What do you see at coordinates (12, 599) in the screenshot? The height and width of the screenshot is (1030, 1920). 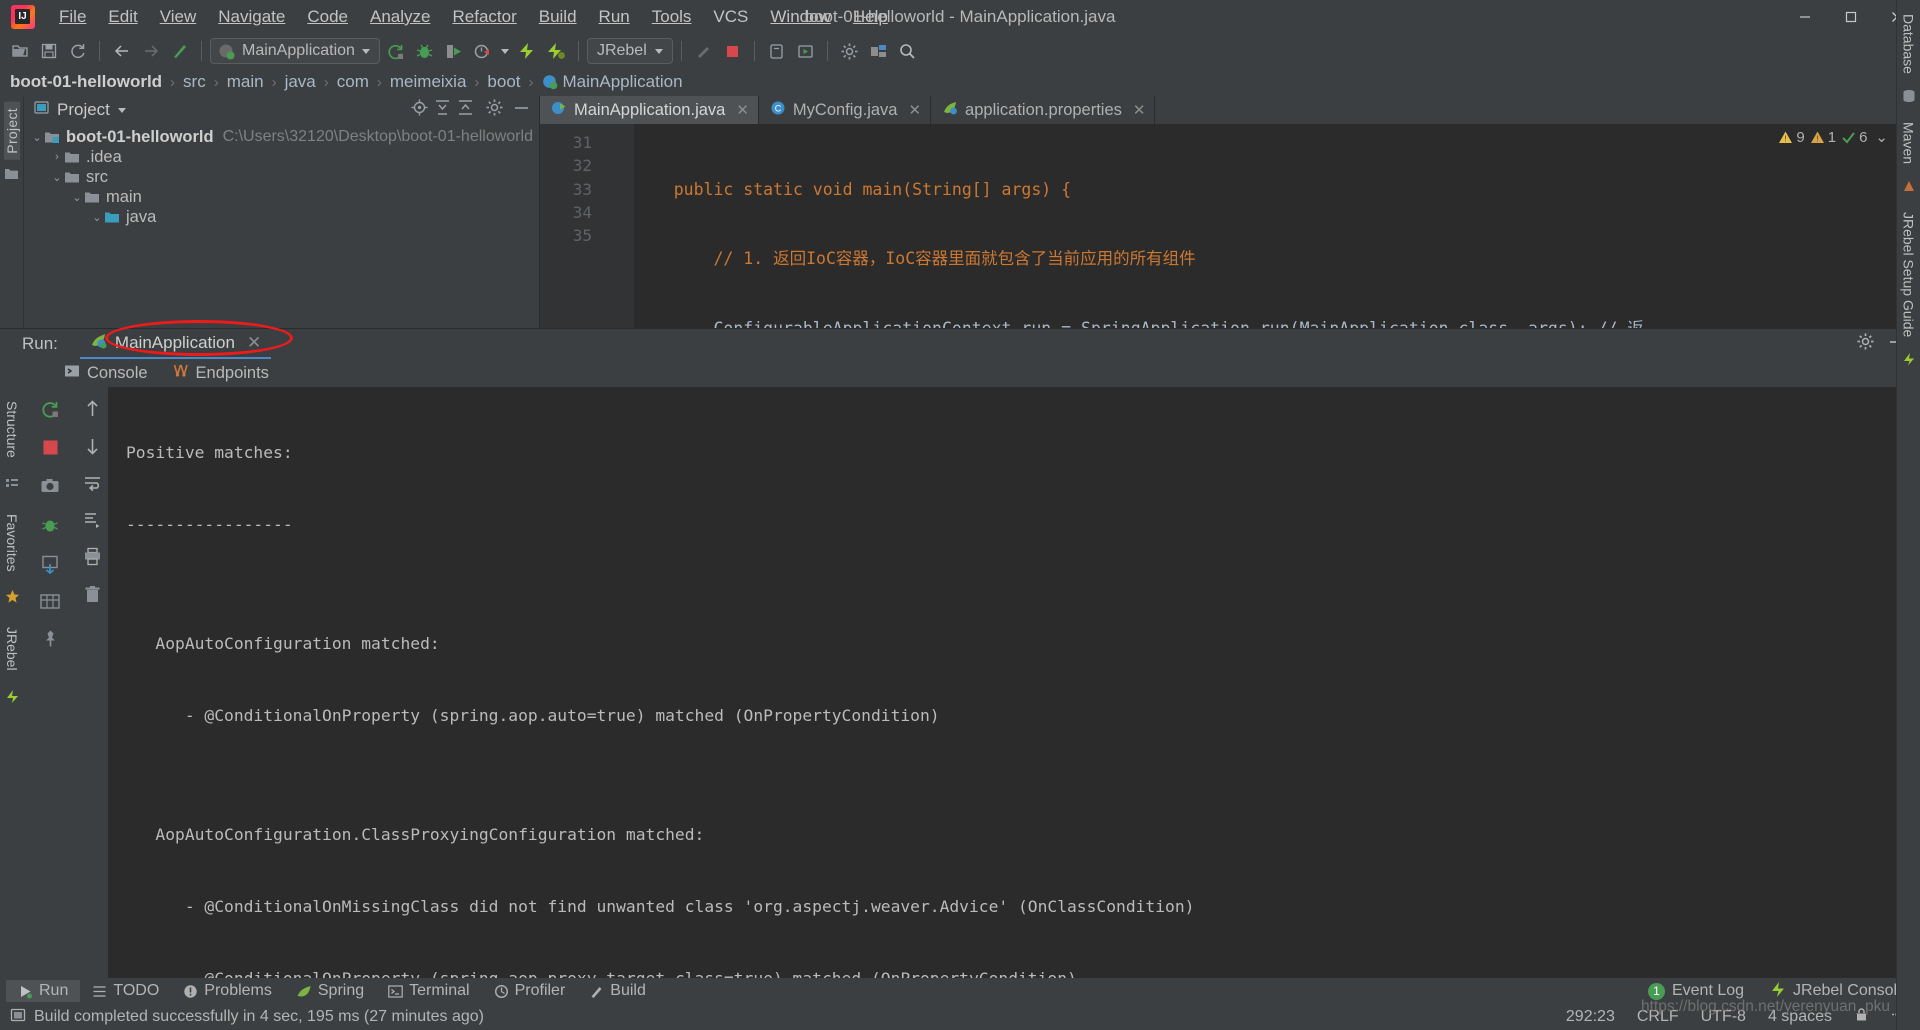 I see `star-icon` at bounding box center [12, 599].